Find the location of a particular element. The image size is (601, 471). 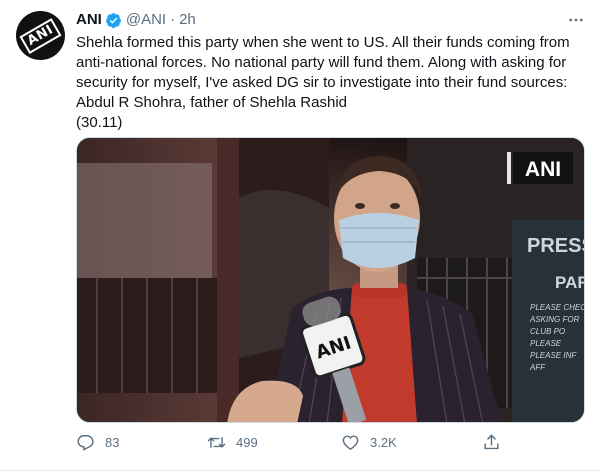

verified-badge-icon is located at coordinates (113, 20).